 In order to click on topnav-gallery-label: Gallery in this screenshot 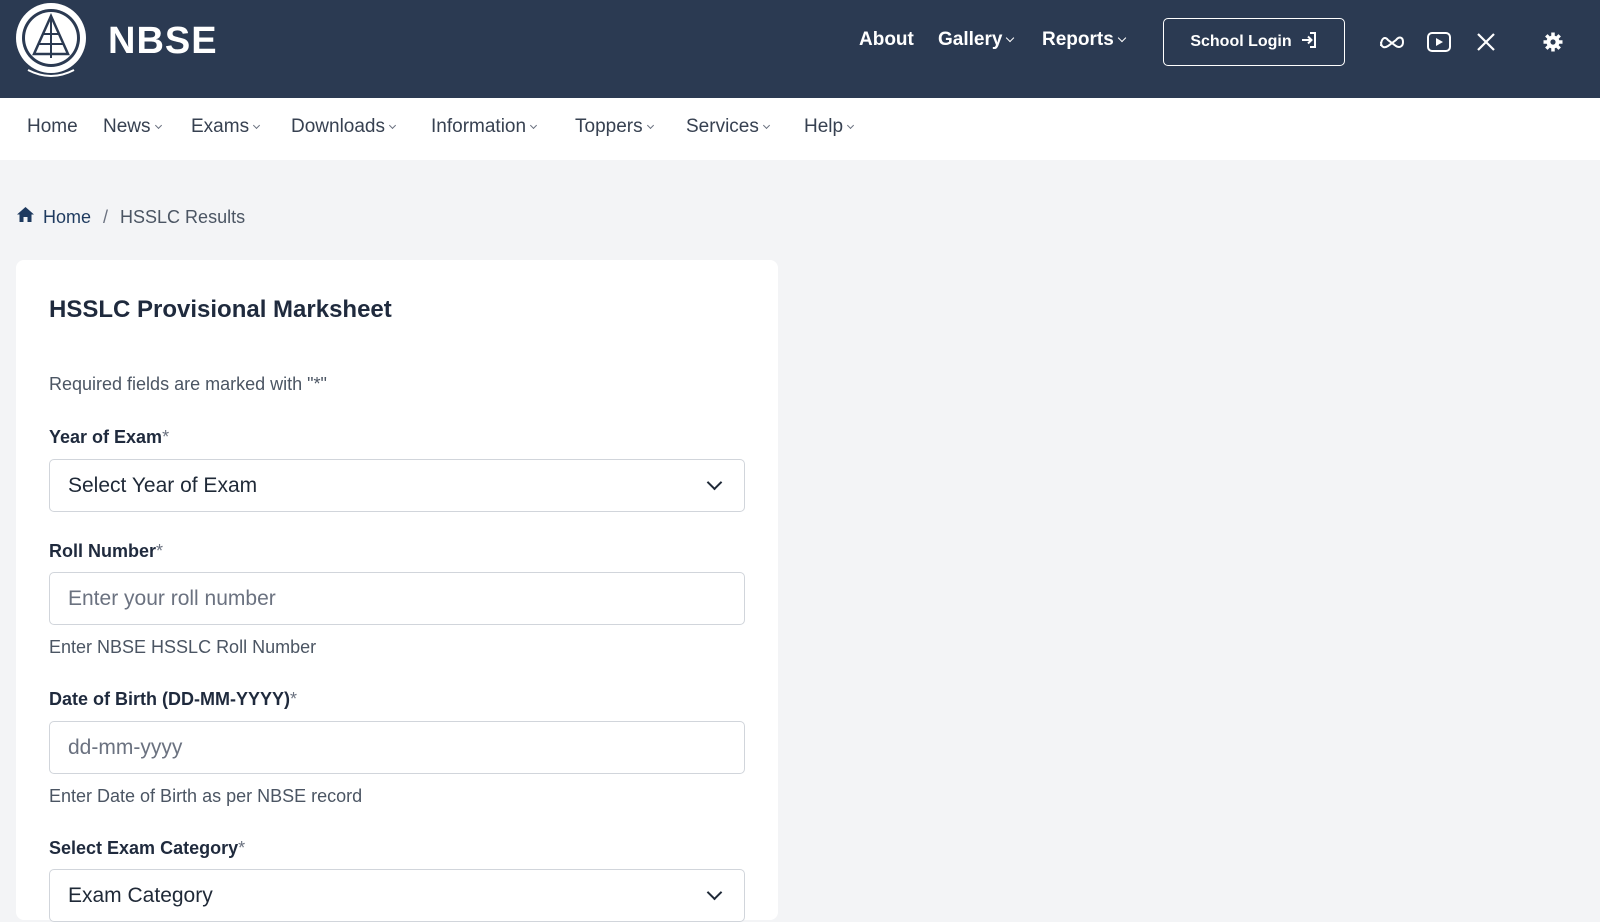, I will do `click(970, 39)`.